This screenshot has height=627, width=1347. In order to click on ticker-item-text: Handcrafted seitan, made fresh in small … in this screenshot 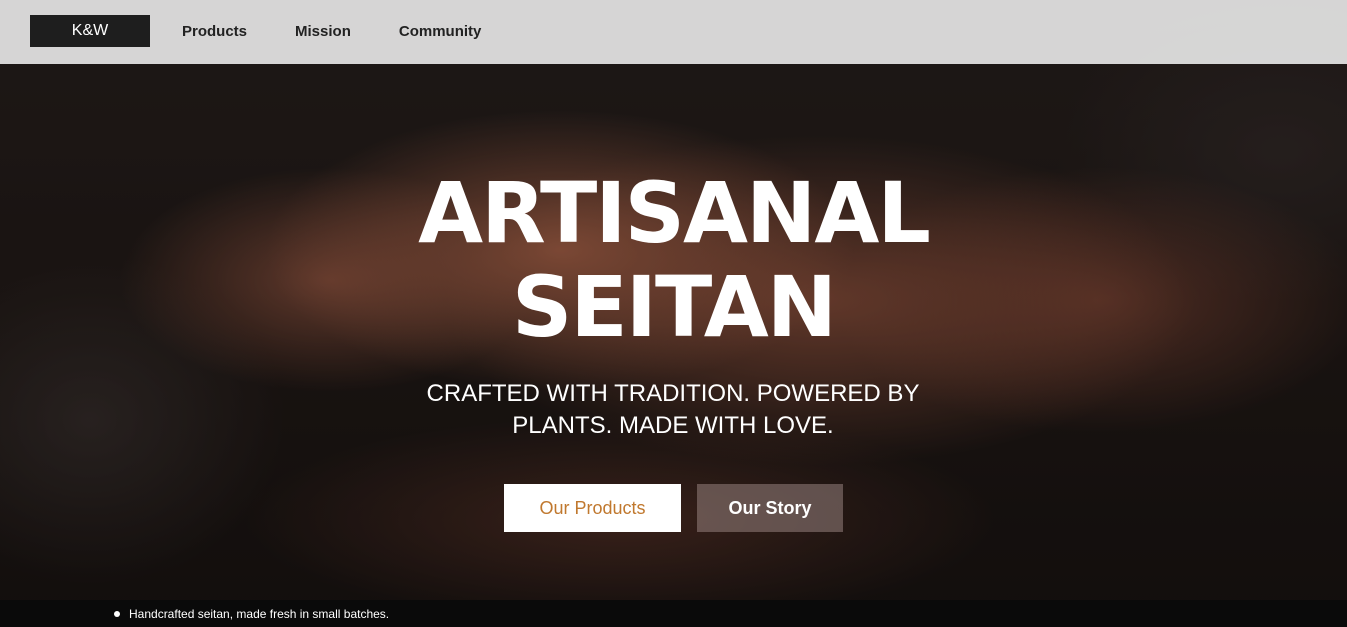, I will do `click(259, 613)`.